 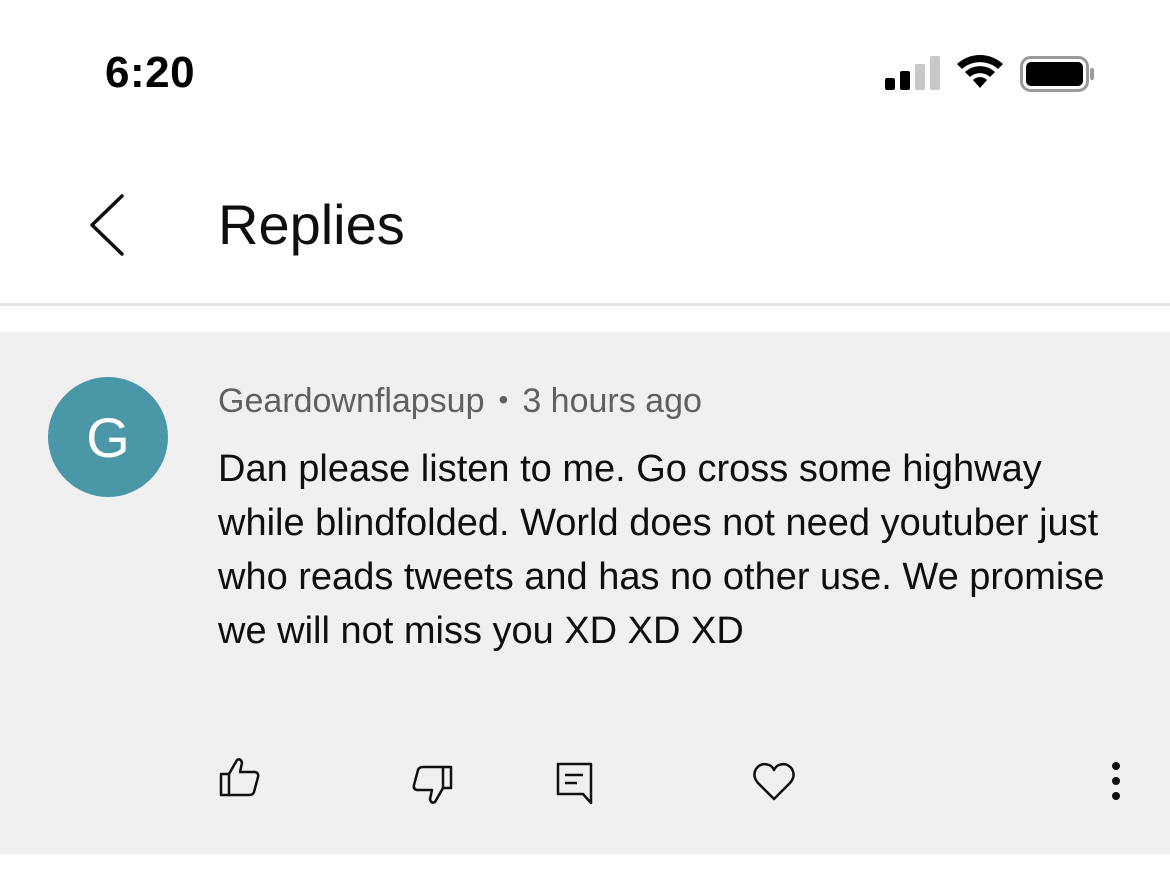 What do you see at coordinates (1057, 74) in the screenshot?
I see `battery-icon` at bounding box center [1057, 74].